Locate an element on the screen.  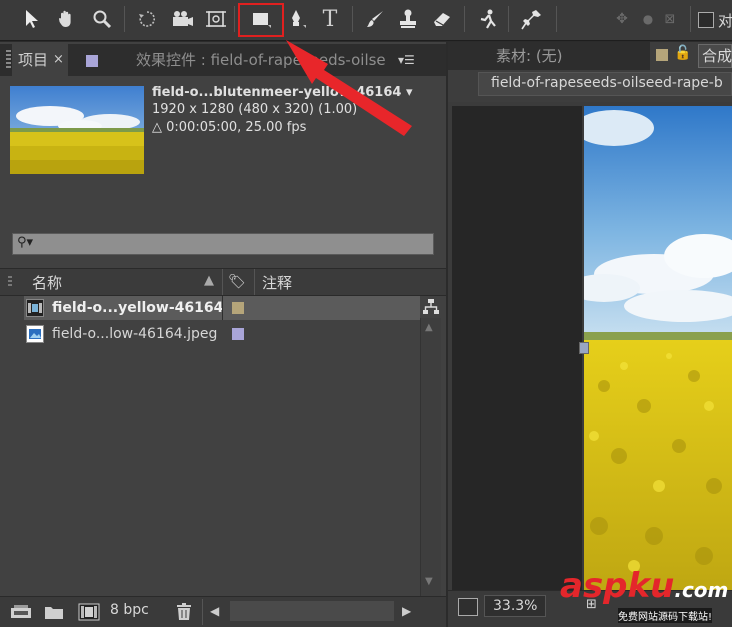
project-item-name: field-o...low-46164.jpeg is located at coordinates (135, 334).